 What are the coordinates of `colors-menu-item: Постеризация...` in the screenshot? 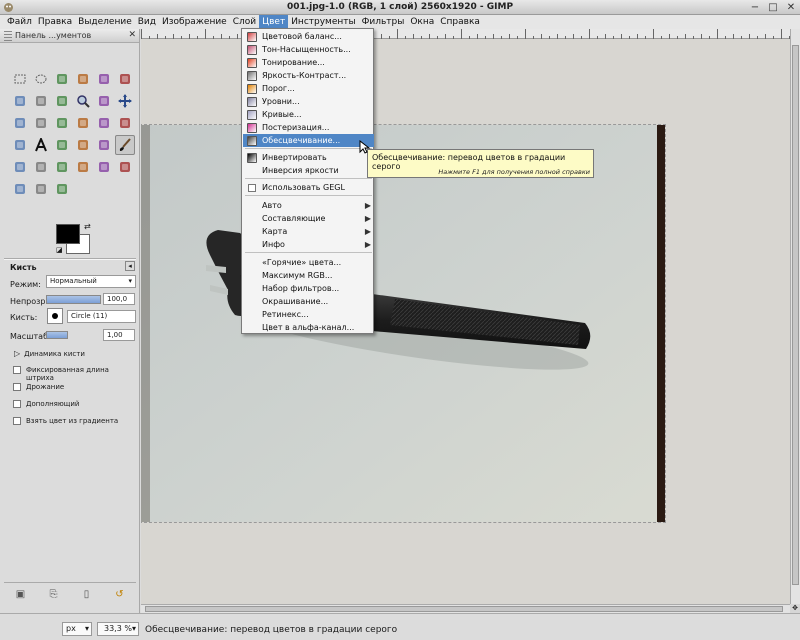 It's located at (308, 127).